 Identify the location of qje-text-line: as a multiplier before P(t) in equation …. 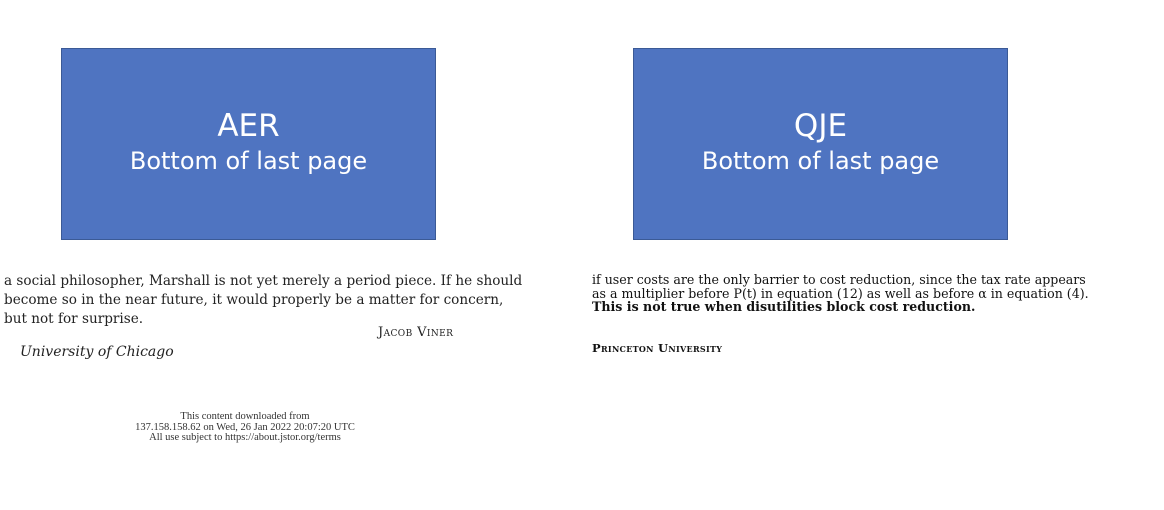
(840, 293).